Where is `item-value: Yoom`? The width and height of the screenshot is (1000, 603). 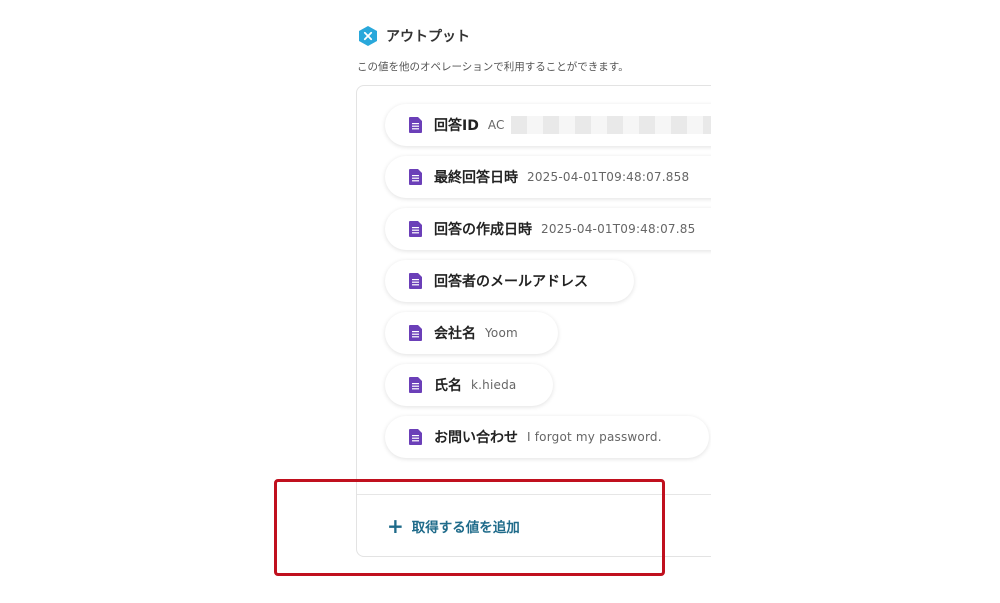
item-value: Yoom is located at coordinates (501, 333).